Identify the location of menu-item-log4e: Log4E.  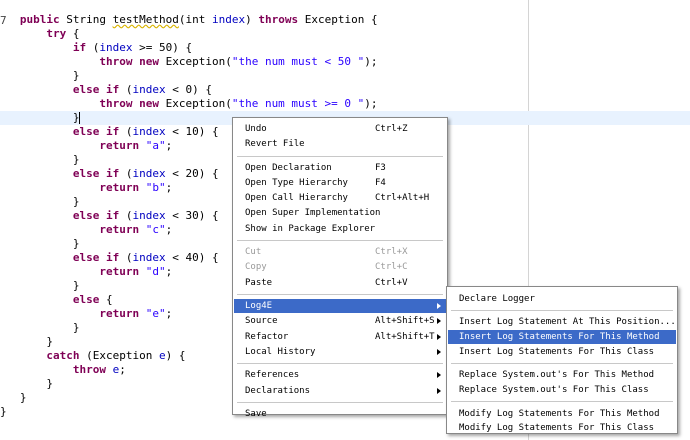
(340, 306).